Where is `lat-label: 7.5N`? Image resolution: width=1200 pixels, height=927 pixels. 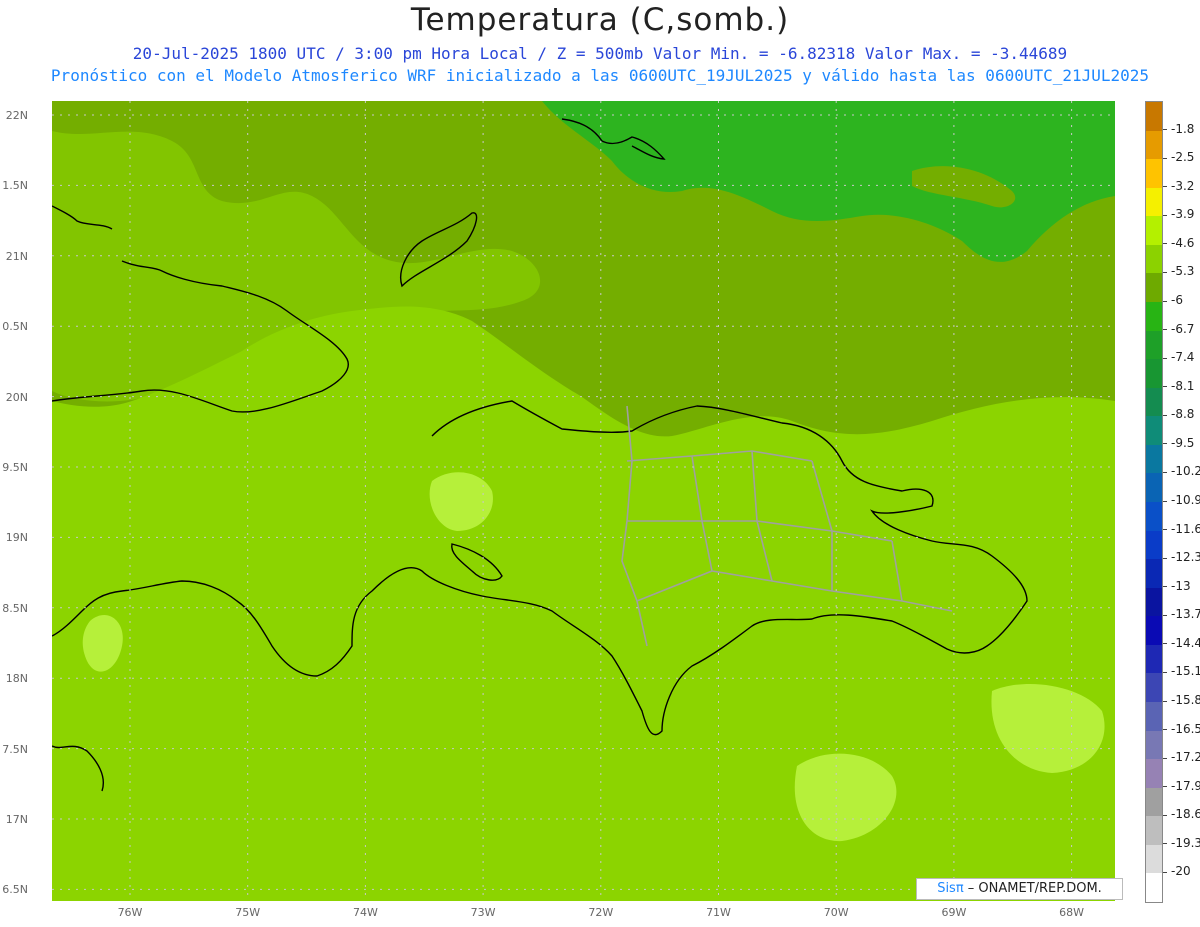 lat-label: 7.5N is located at coordinates (15, 749).